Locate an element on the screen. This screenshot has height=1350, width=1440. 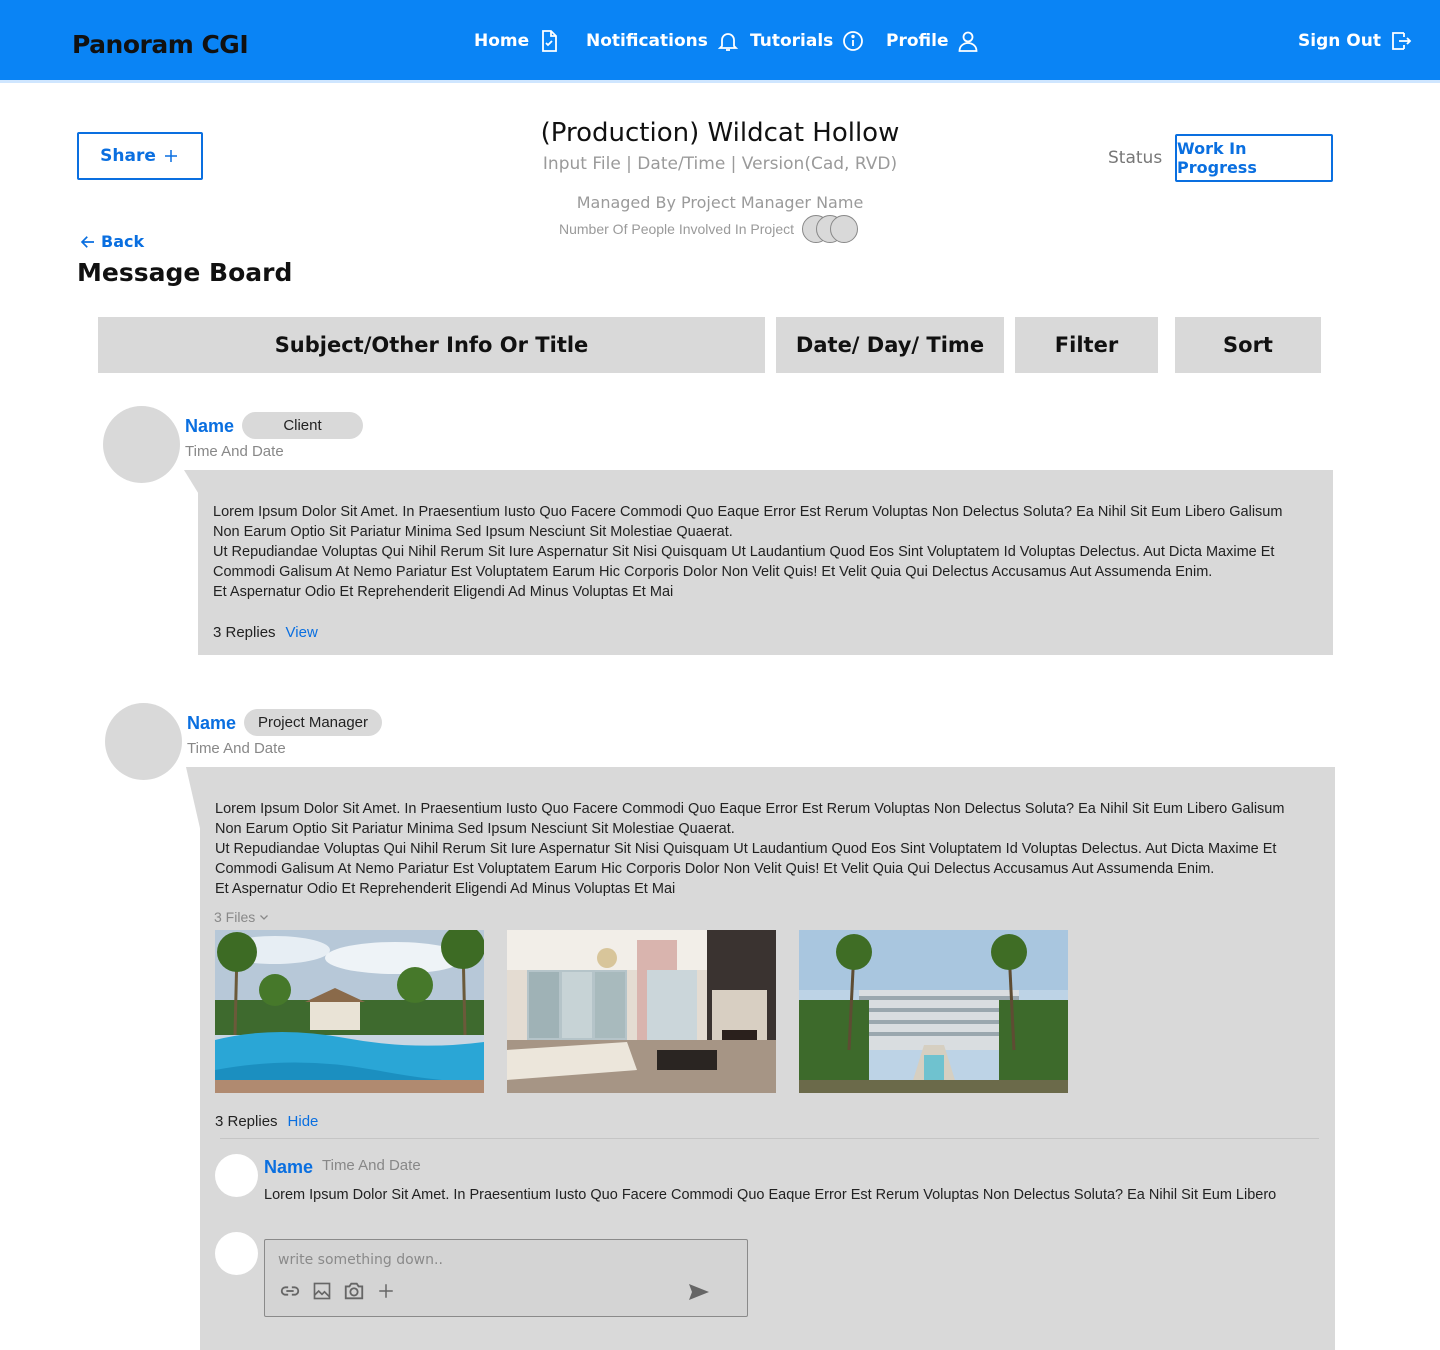
sign-out-button: Sign Out is located at coordinates (1355, 41).